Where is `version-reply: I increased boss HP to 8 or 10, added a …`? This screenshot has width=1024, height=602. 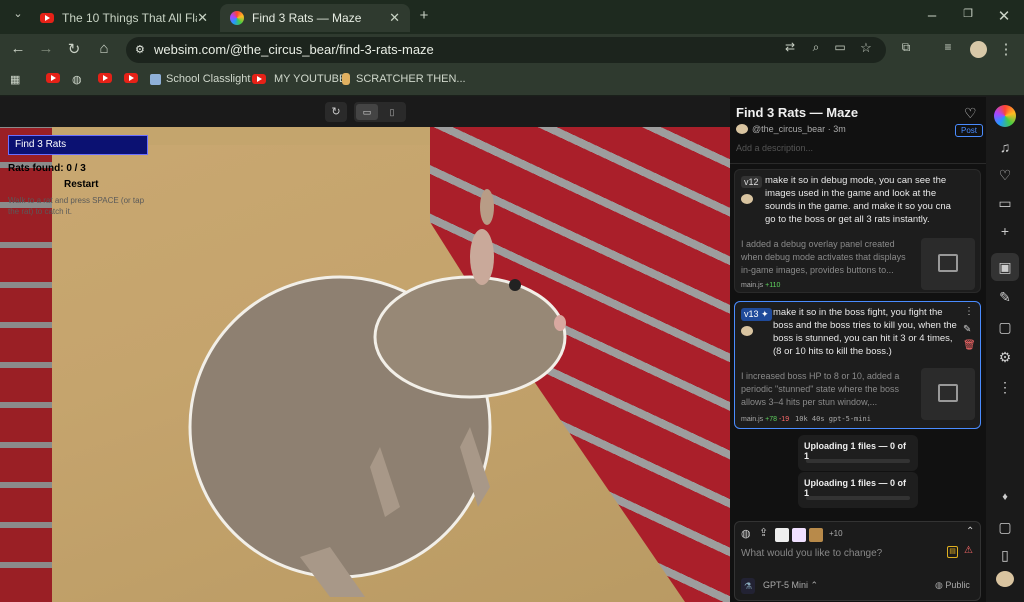 version-reply: I increased boss HP to 8 or 10, added a … is located at coordinates (820, 389).